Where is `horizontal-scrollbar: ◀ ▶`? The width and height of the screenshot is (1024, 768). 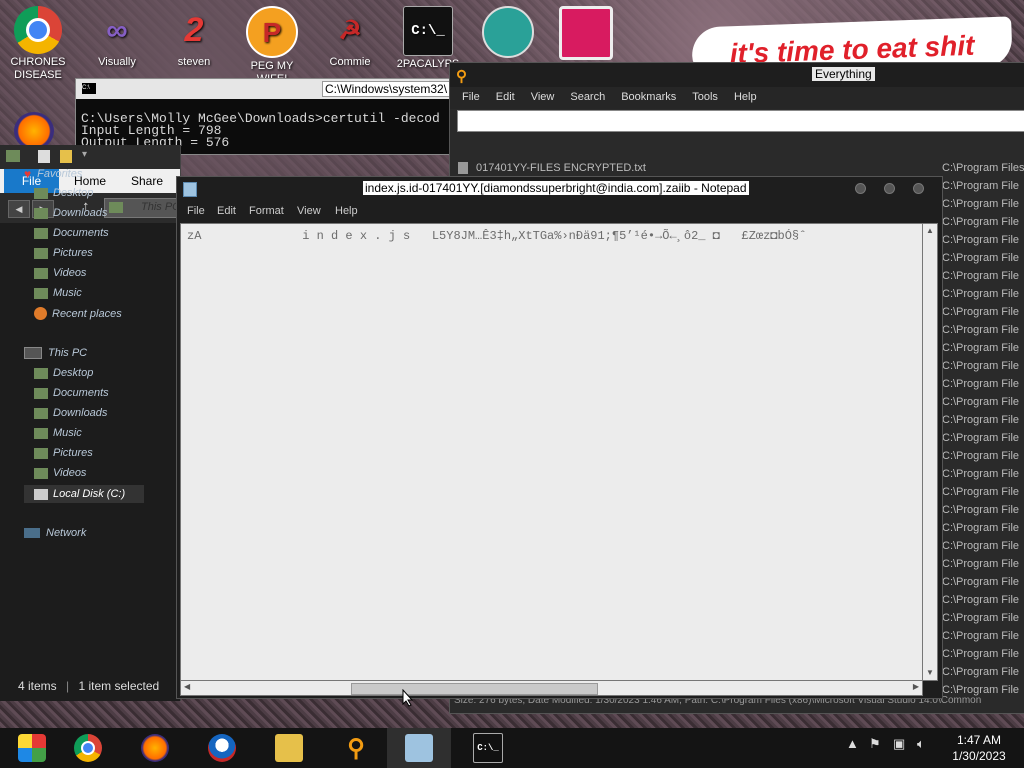
horizontal-scrollbar: ◀ ▶ is located at coordinates (551, 688).